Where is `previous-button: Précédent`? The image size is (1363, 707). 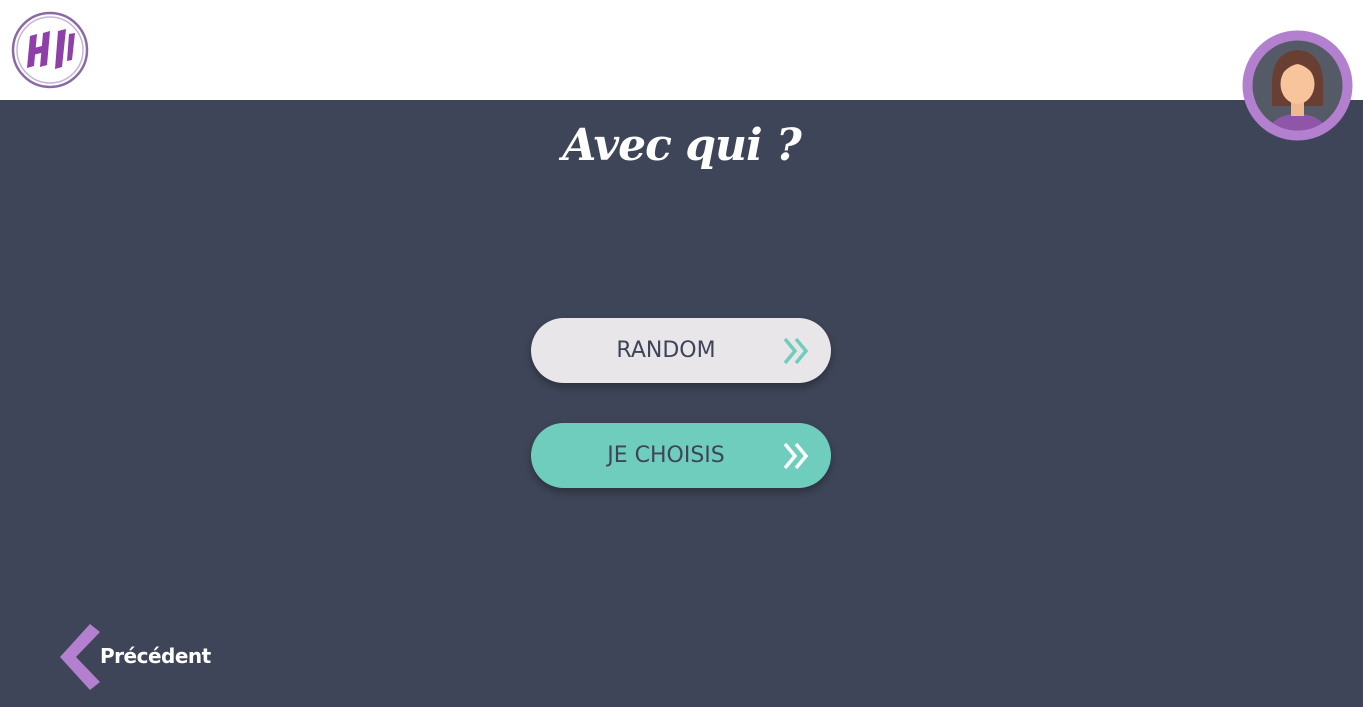
previous-button: Précédent is located at coordinates (138, 657).